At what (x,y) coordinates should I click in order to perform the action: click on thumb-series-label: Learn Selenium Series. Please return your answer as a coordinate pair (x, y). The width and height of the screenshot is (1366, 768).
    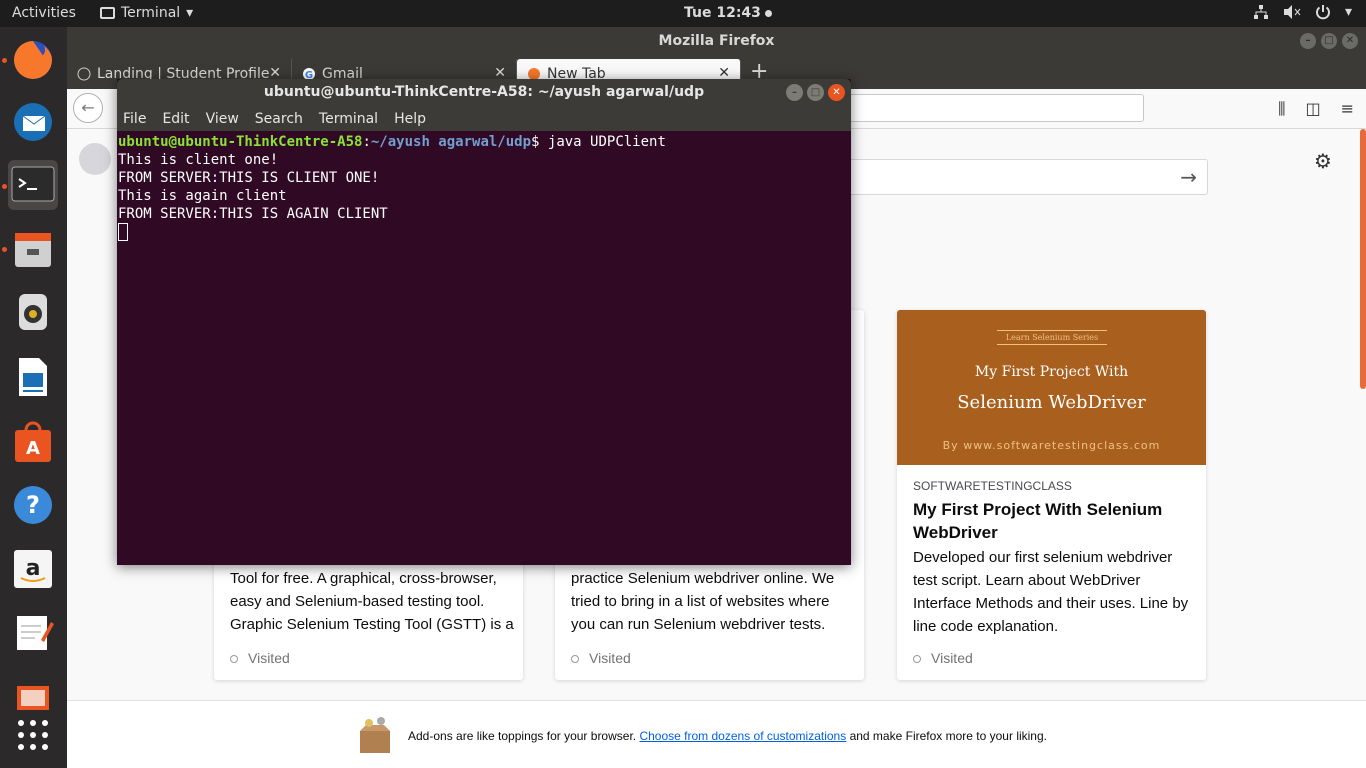
    Looking at the image, I should click on (1052, 337).